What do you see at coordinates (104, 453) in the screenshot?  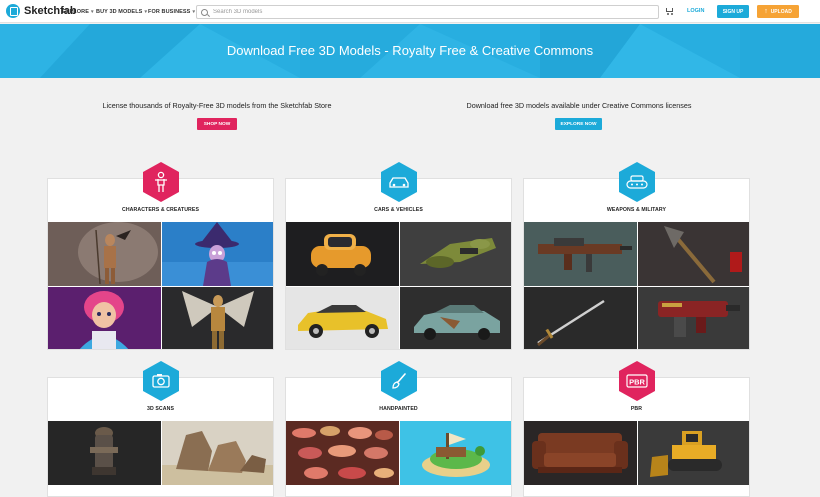 I see `thumbnail-fire-hydrant` at bounding box center [104, 453].